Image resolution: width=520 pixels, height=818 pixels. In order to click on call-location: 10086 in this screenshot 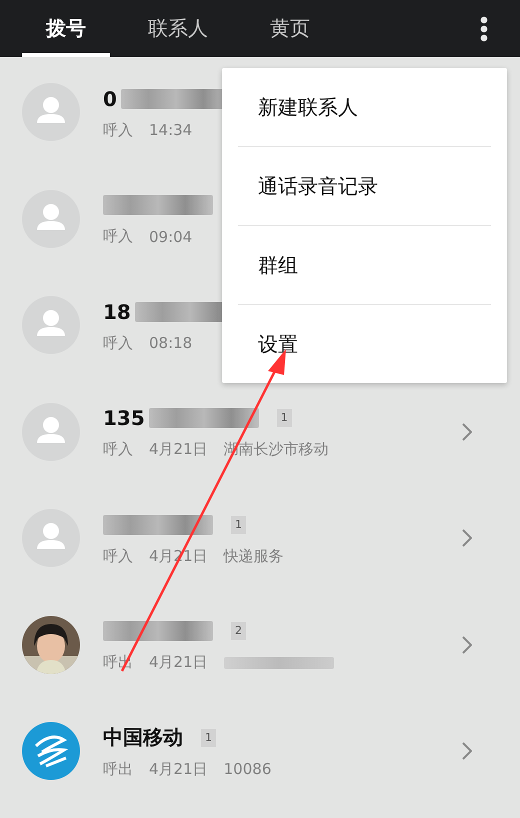, I will do `click(248, 769)`.